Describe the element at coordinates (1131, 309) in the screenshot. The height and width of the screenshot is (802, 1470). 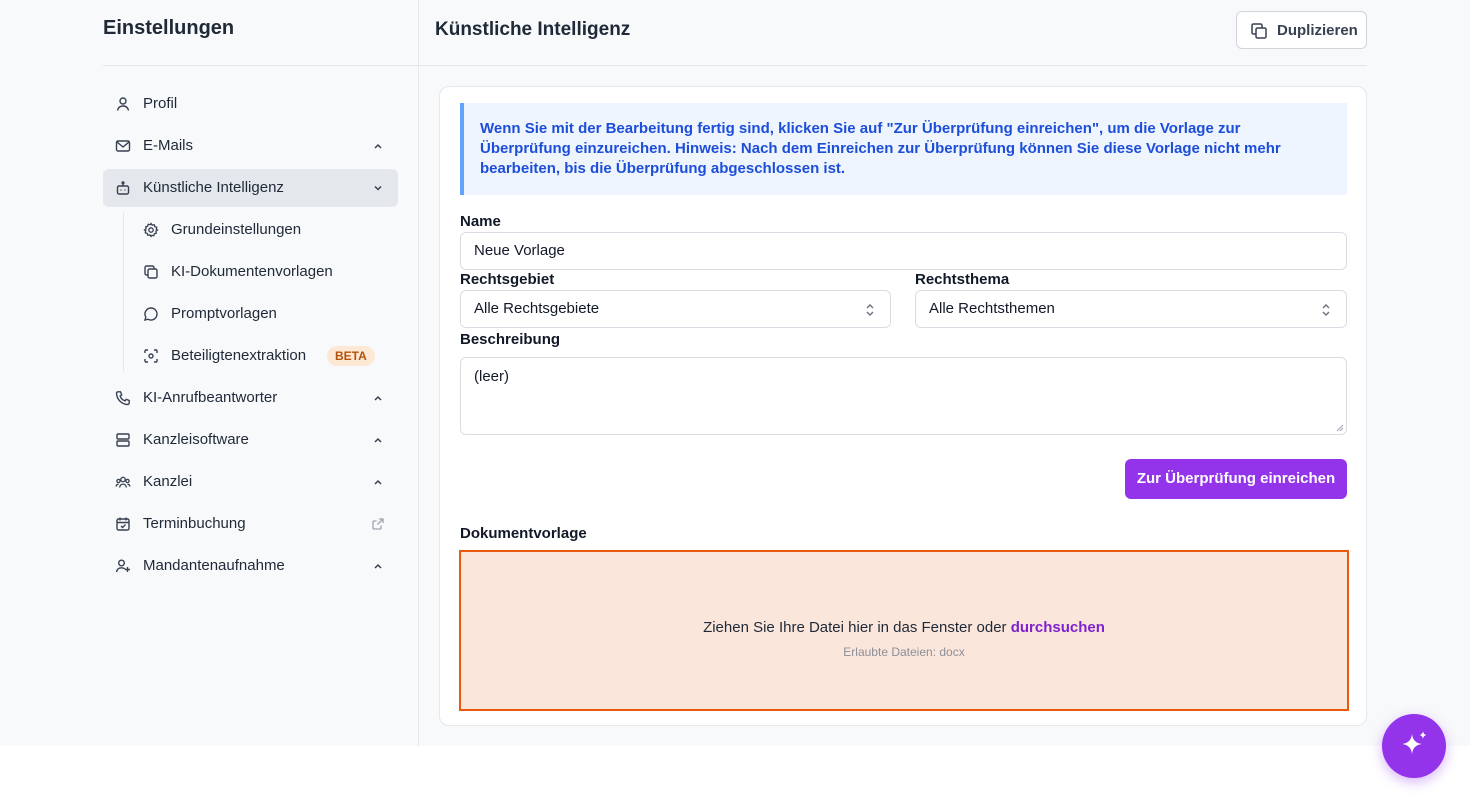
I see `rechtsthema-select: Alle Rechtsthemen` at that location.